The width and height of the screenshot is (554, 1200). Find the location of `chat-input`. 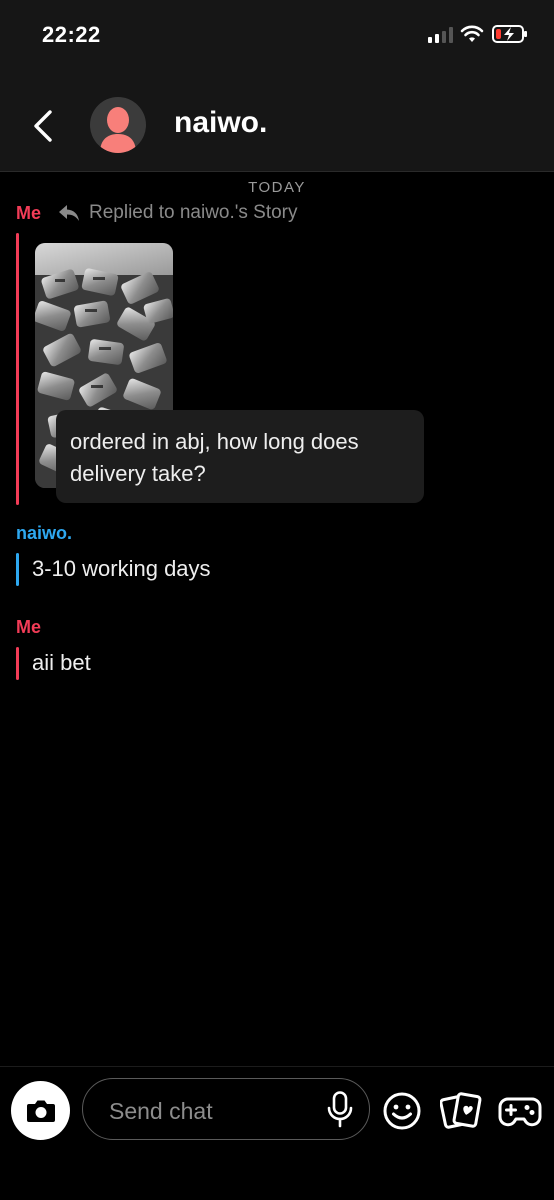

chat-input is located at coordinates (214, 1111).